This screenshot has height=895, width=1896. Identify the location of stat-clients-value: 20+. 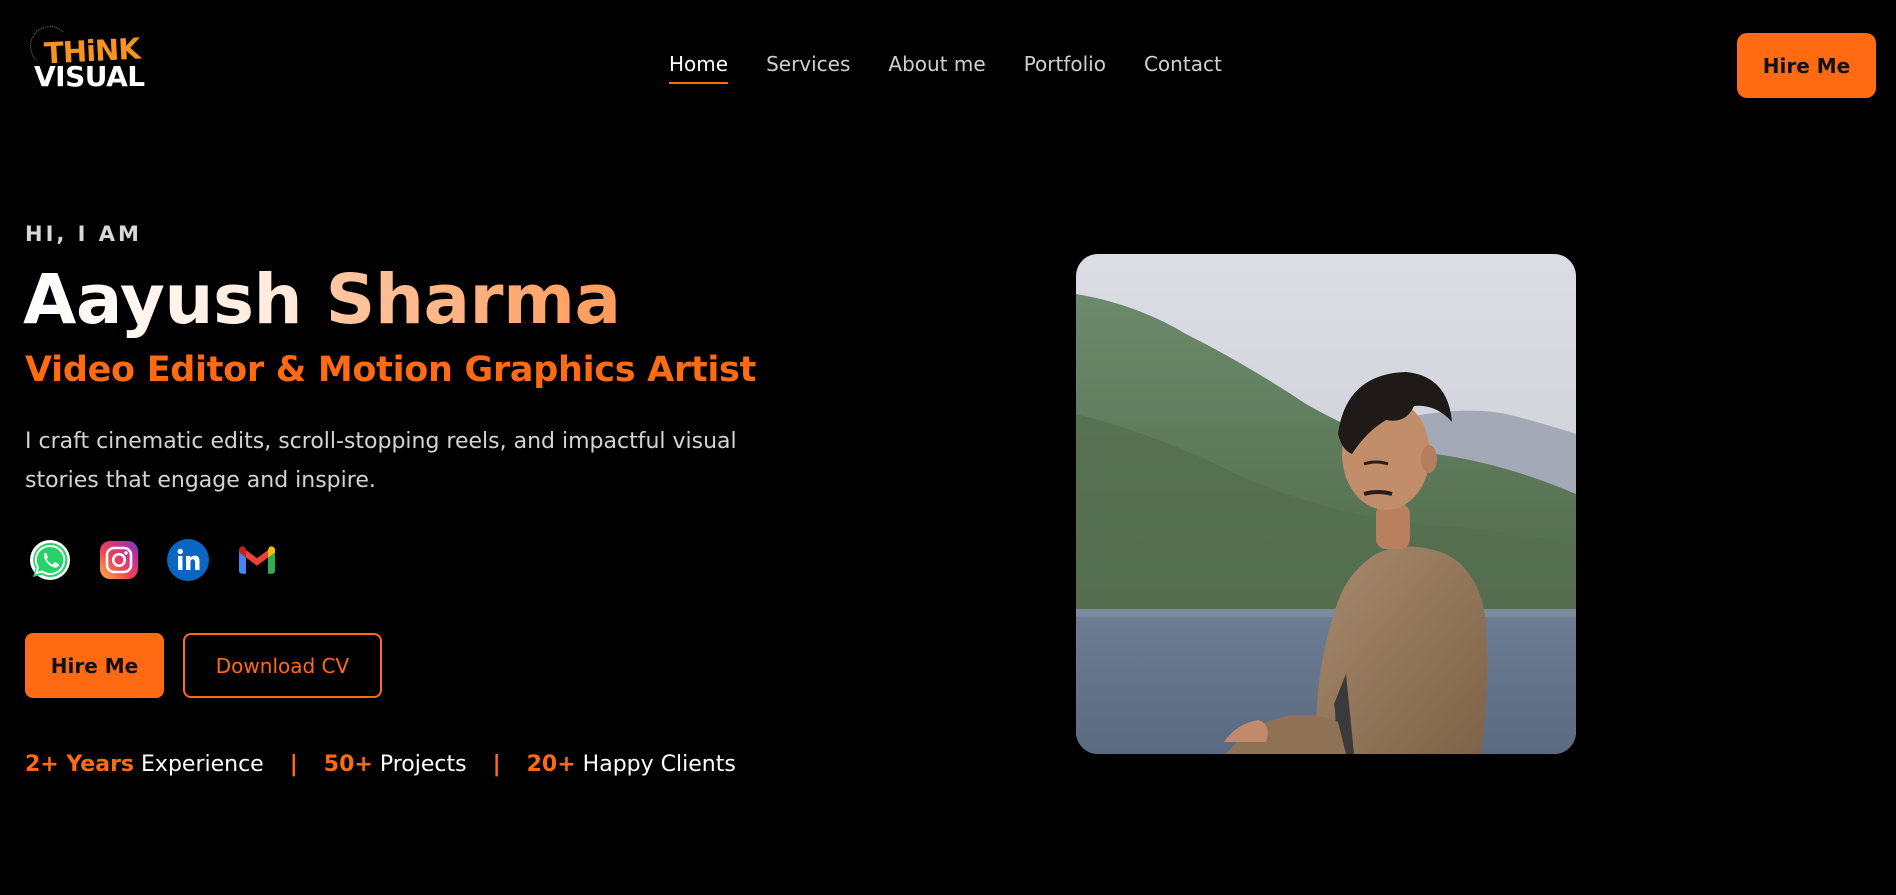
(551, 764).